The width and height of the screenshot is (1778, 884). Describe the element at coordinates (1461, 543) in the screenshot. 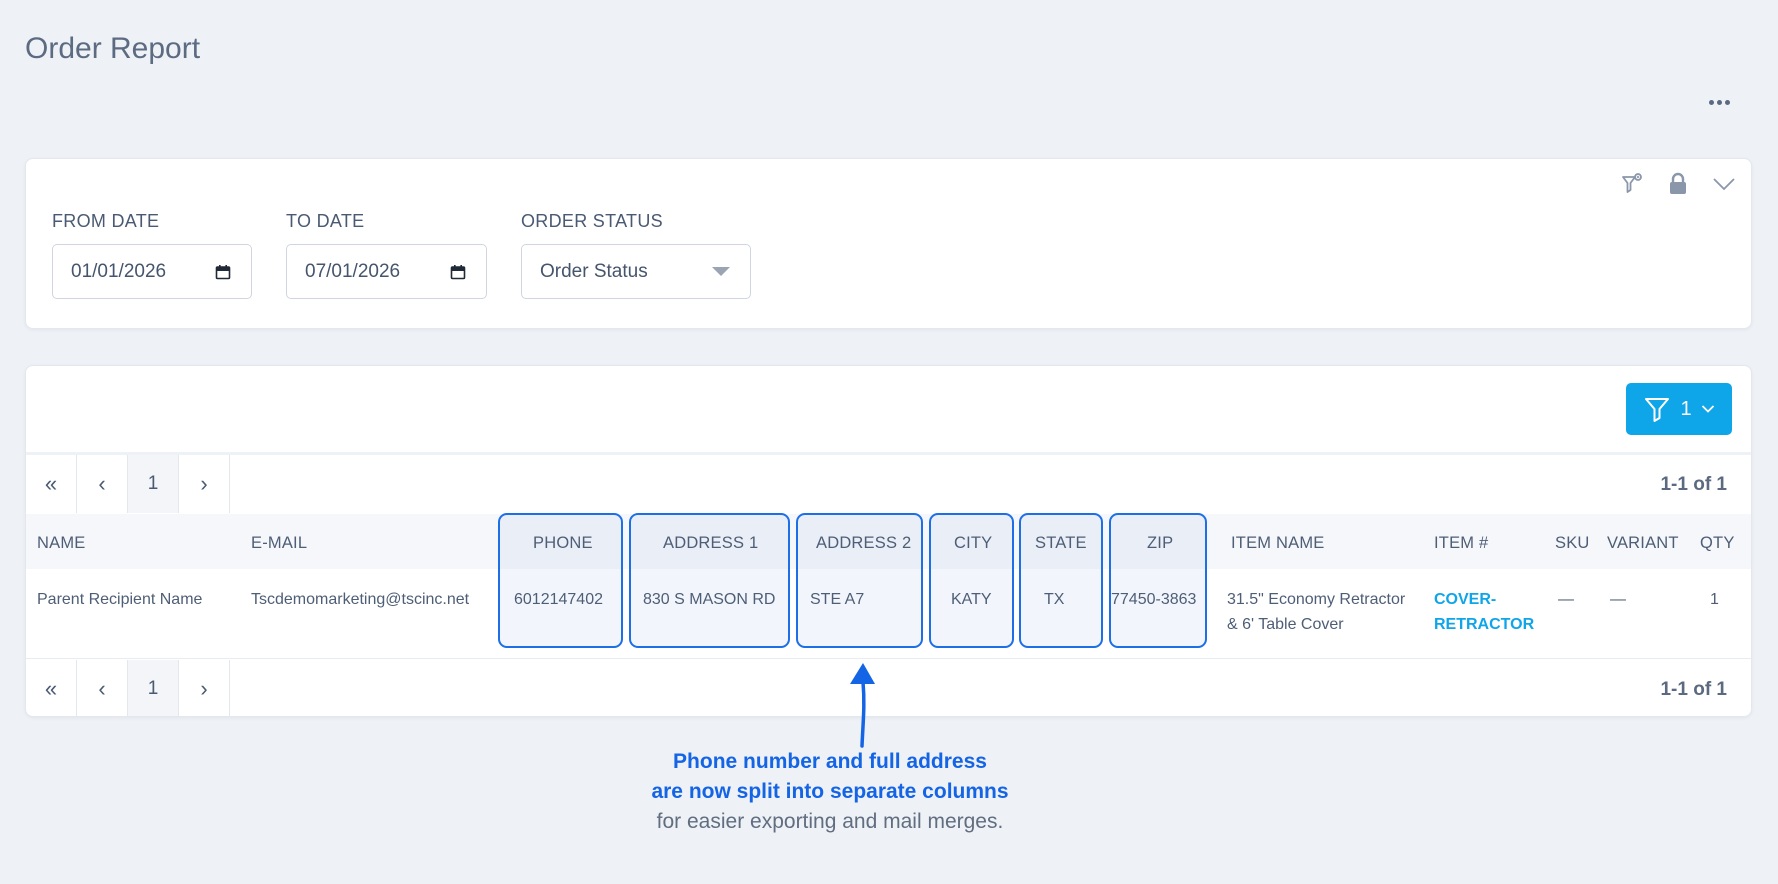

I see `column-header-item-number: ITEM #` at that location.